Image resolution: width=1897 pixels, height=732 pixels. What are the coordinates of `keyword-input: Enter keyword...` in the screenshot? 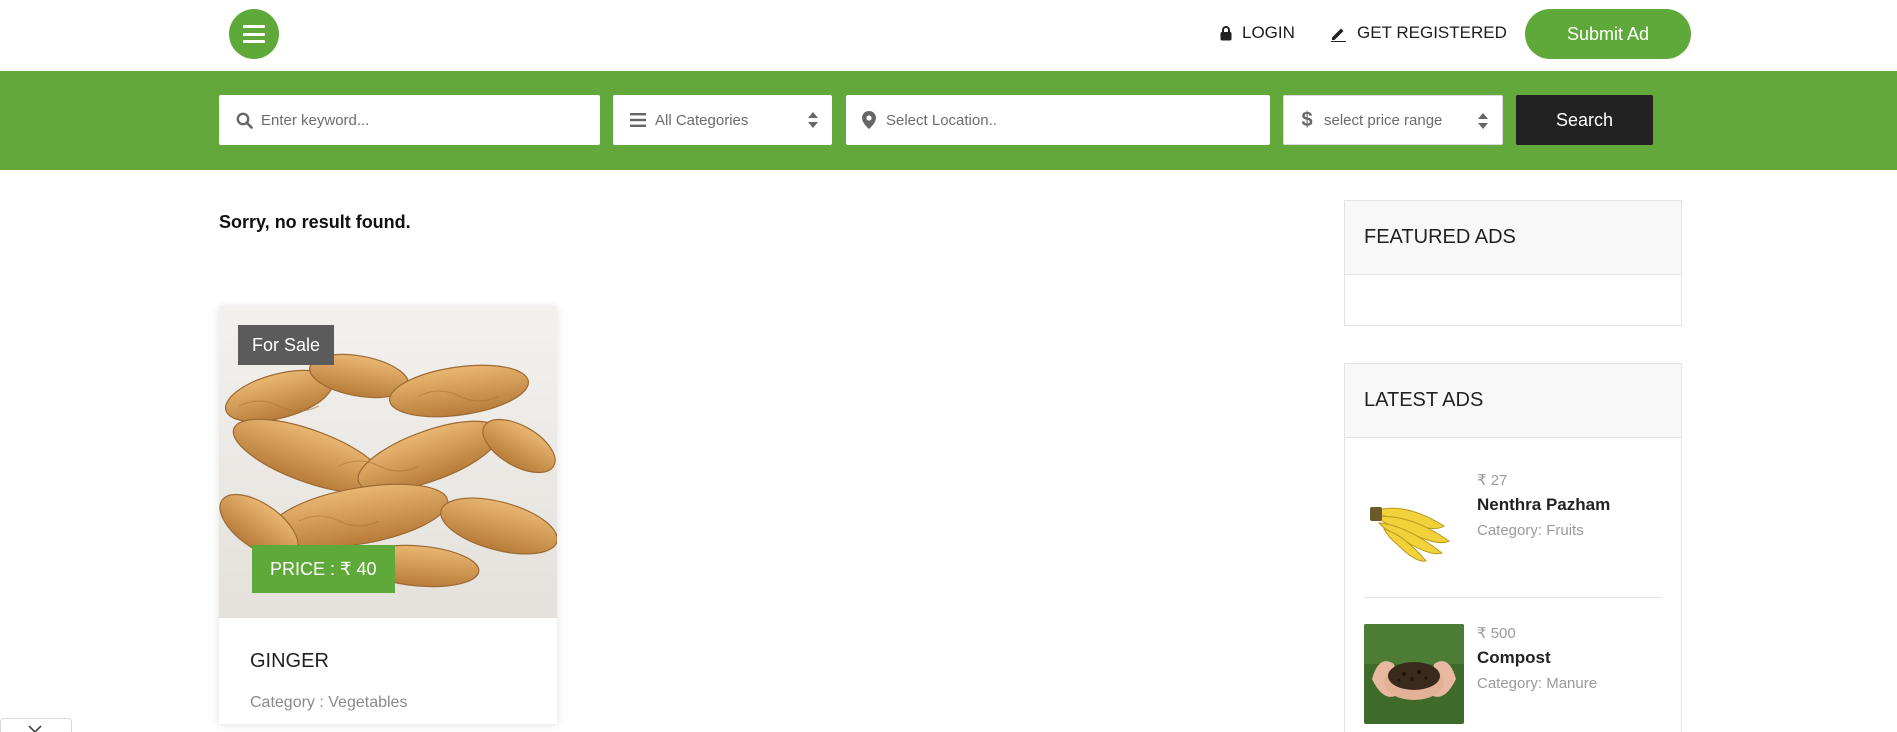 It's located at (409, 120).